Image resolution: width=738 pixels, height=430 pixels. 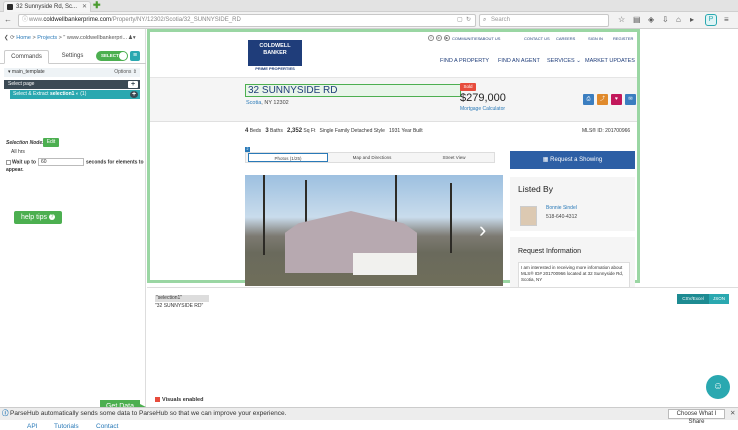 I want to click on tab-commands: Commands, so click(x=26, y=57).